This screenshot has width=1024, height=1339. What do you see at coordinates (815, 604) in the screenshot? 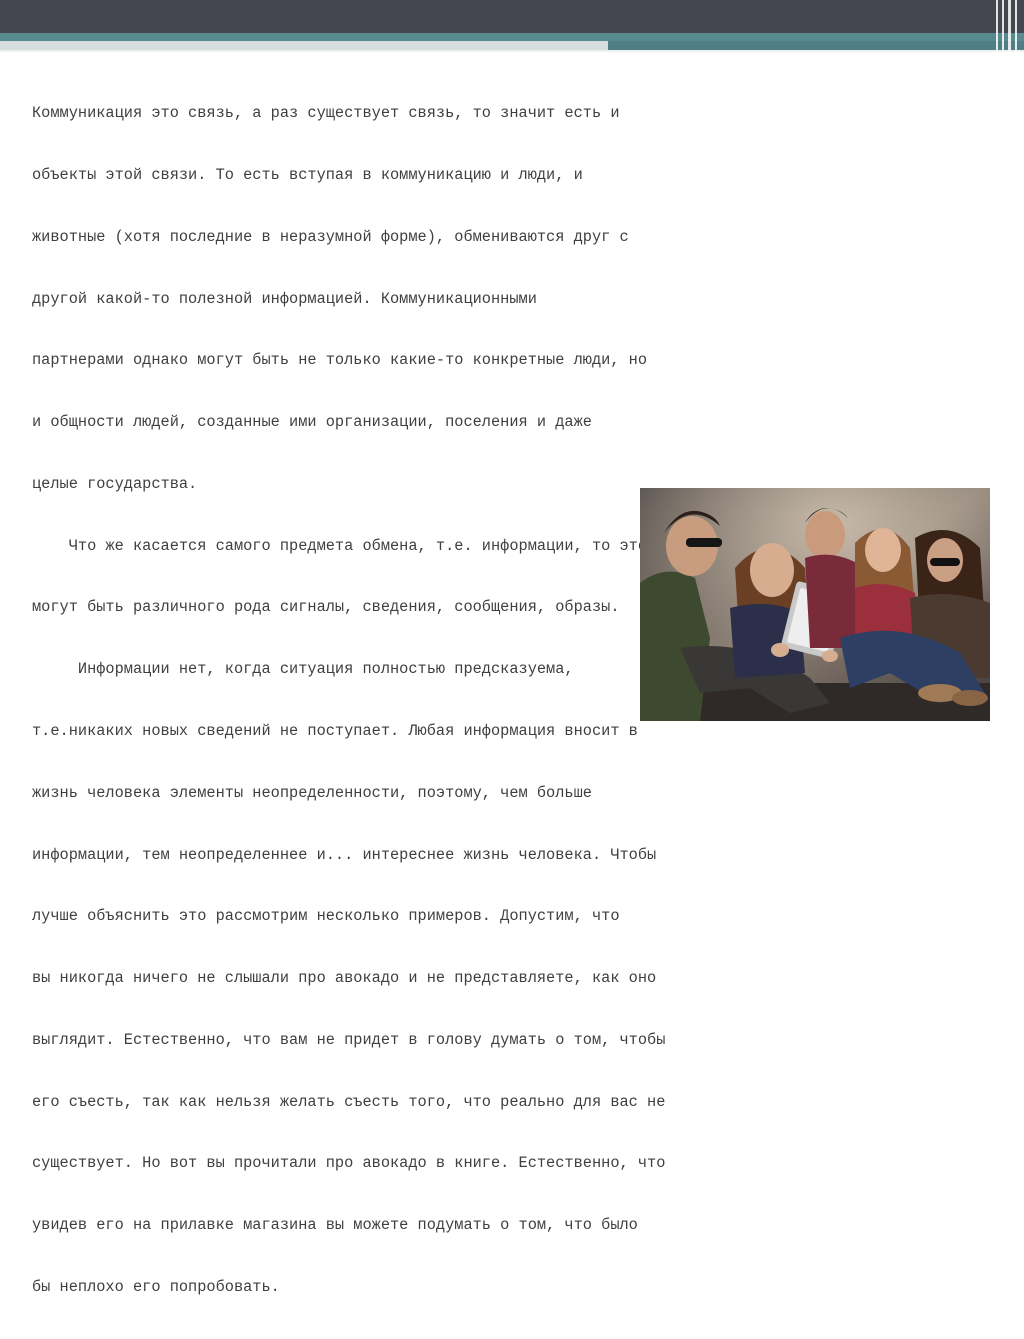
I see `photo-group-of-young-people-with-tablet` at bounding box center [815, 604].